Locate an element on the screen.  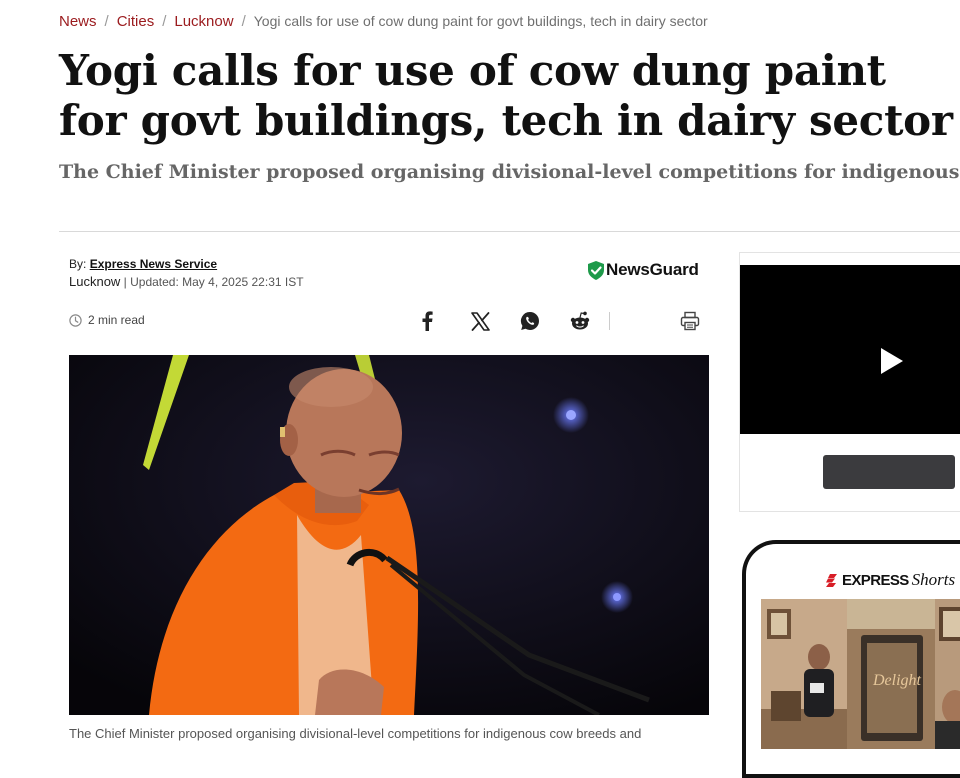
author-link: Express News Service is located at coordinates (153, 264).